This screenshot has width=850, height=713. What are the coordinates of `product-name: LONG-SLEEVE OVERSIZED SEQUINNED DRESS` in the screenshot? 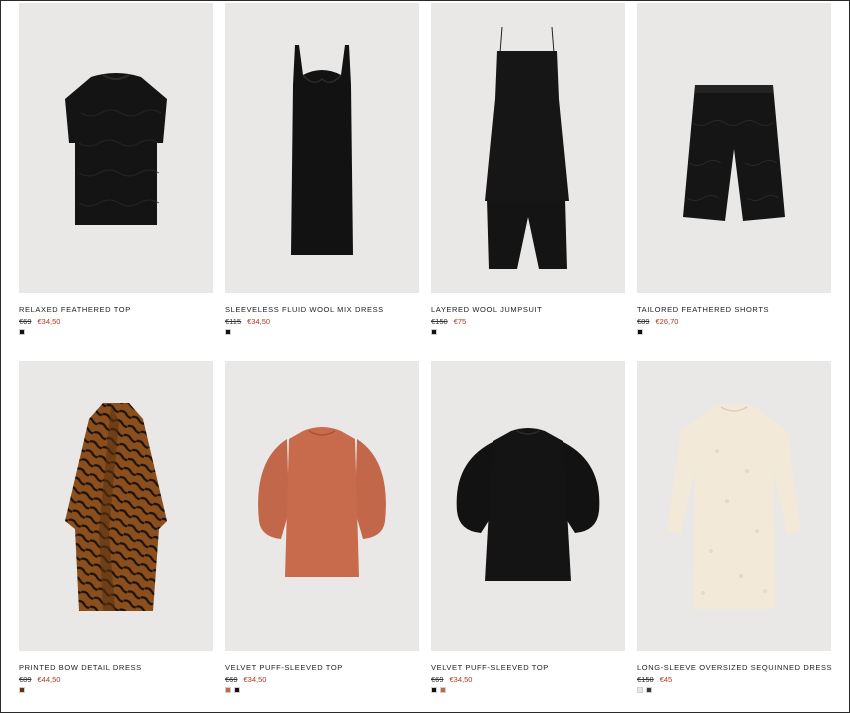 It's located at (734, 667).